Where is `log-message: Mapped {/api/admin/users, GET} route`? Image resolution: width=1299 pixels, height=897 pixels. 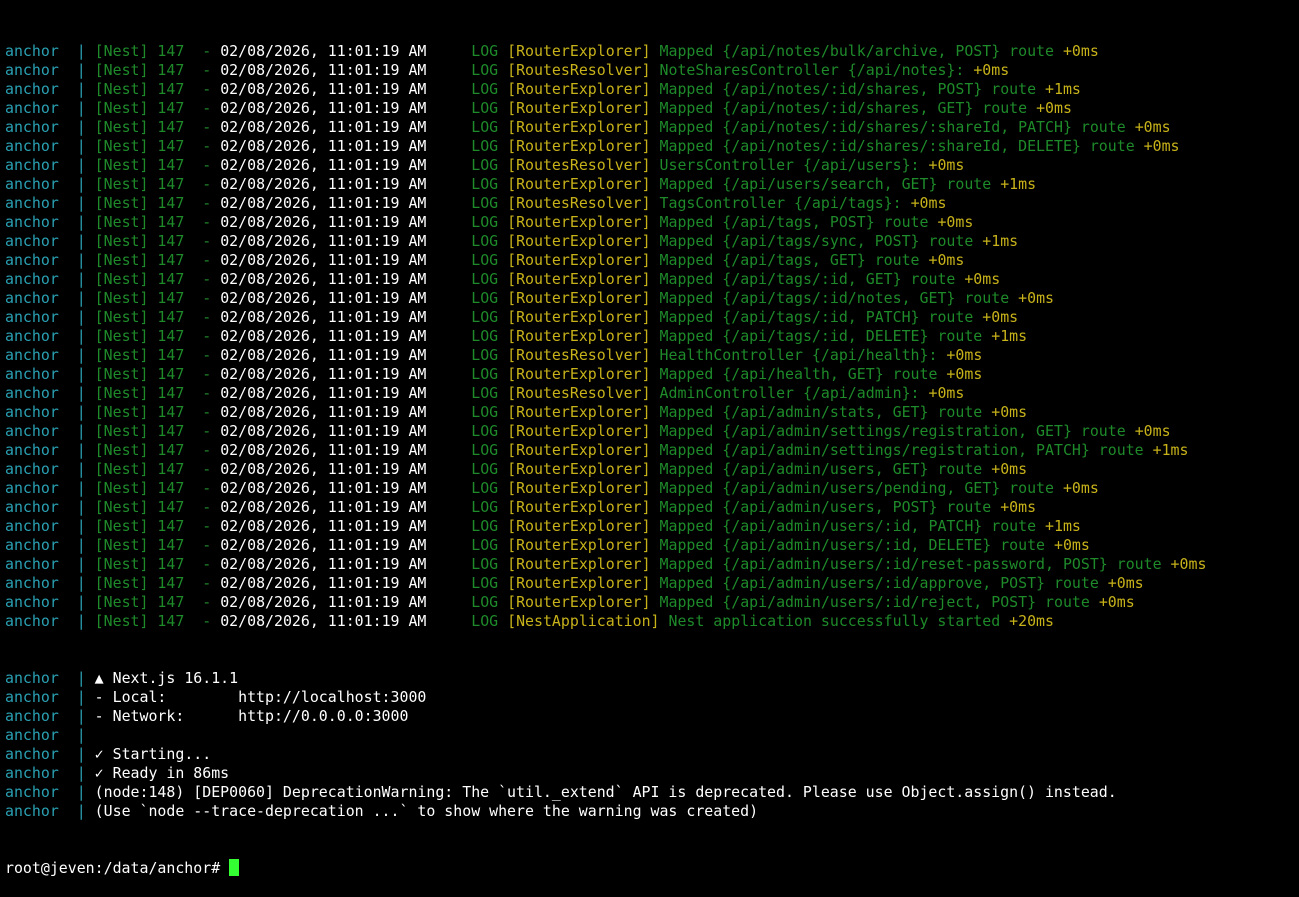
log-message: Mapped {/api/admin/users, GET} route is located at coordinates (821, 469).